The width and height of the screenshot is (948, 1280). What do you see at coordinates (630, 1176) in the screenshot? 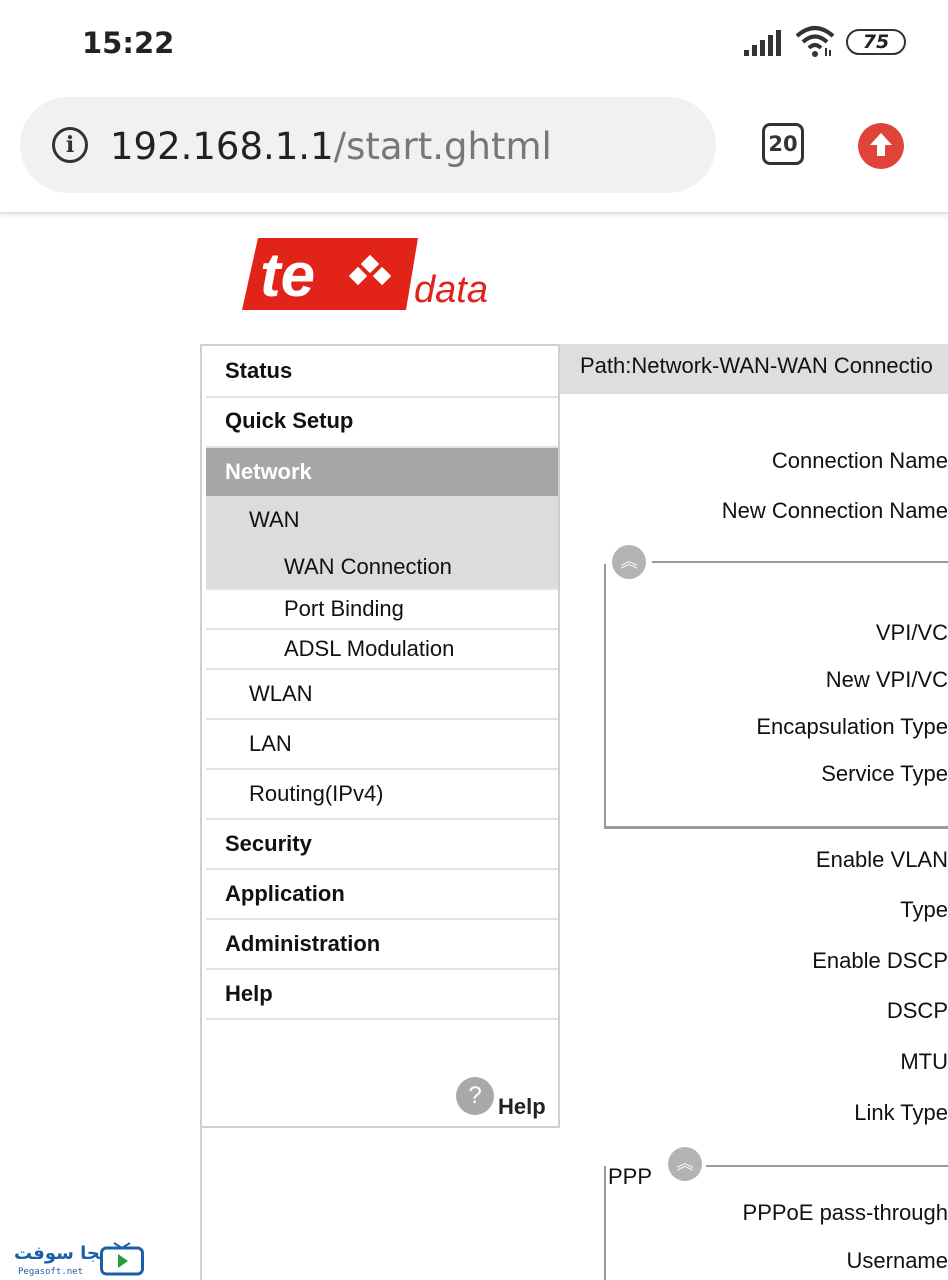
I see `ppp-group-title: PPP` at bounding box center [630, 1176].